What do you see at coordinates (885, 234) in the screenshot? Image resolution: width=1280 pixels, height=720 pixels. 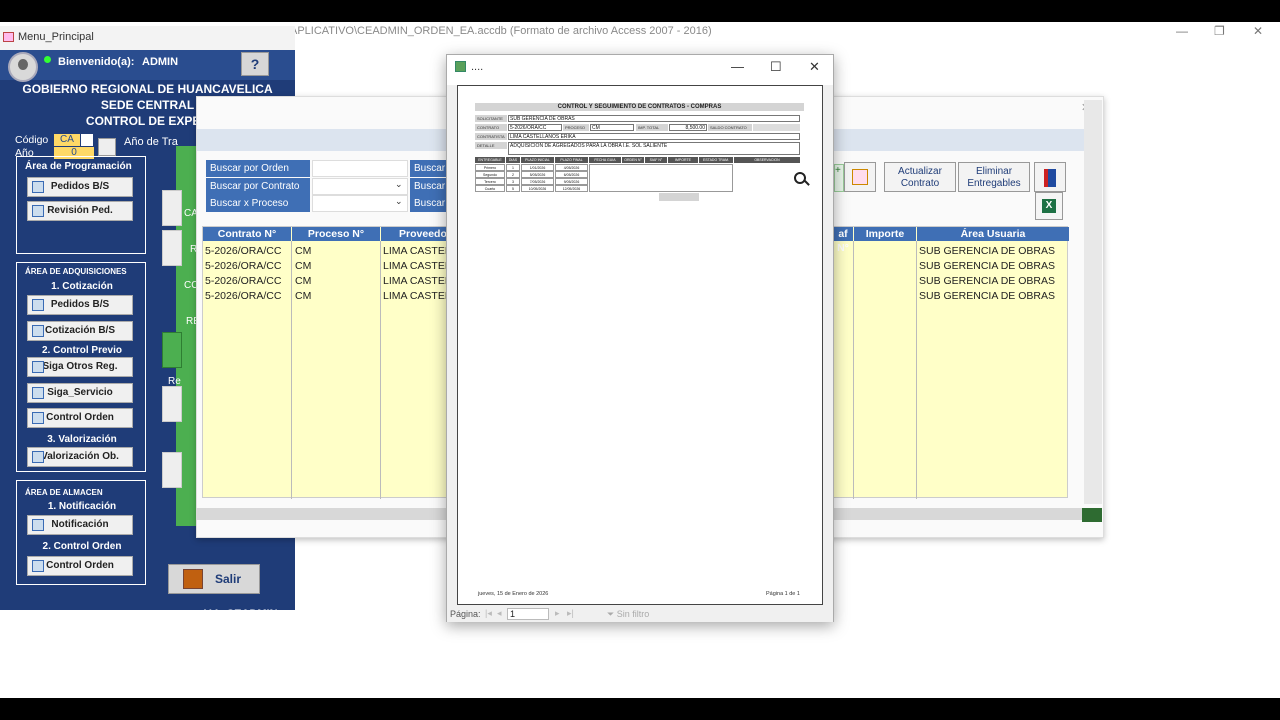 I see `col-importe: Importe` at bounding box center [885, 234].